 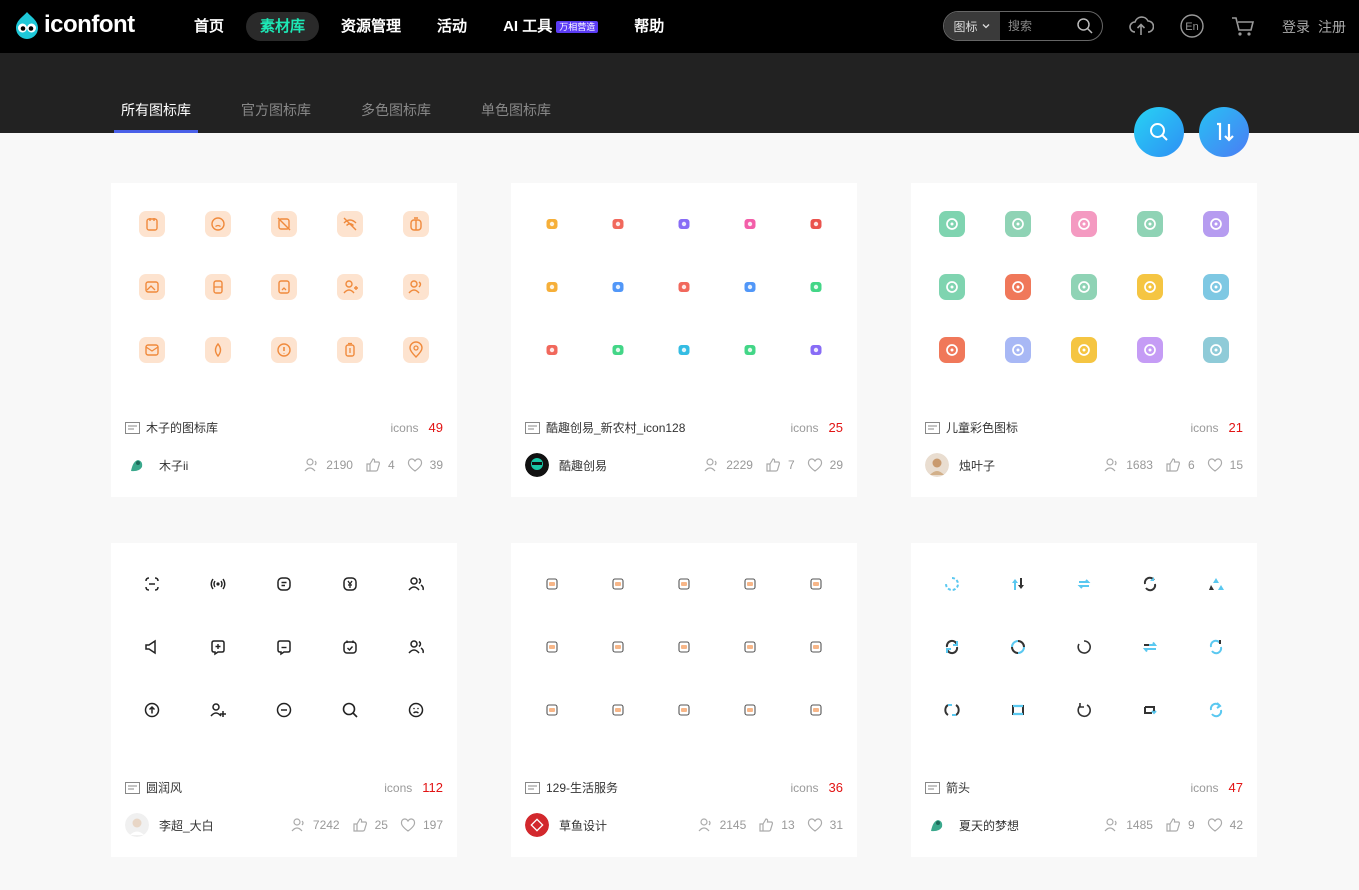 What do you see at coordinates (1216, 224) in the screenshot?
I see `pi-icon` at bounding box center [1216, 224].